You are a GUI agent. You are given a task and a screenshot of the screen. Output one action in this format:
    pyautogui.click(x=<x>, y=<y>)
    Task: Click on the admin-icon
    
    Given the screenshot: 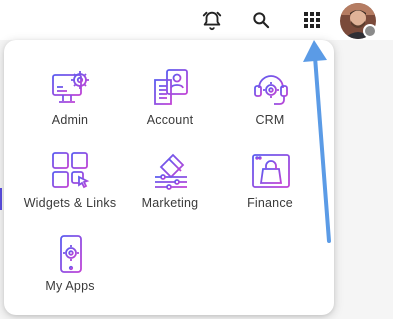 What is the action you would take?
    pyautogui.click(x=71, y=88)
    